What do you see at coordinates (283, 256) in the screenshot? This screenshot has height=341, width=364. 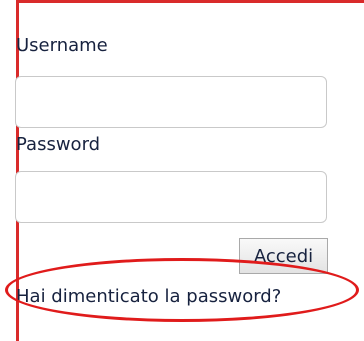 I see `login-button: Accedi` at bounding box center [283, 256].